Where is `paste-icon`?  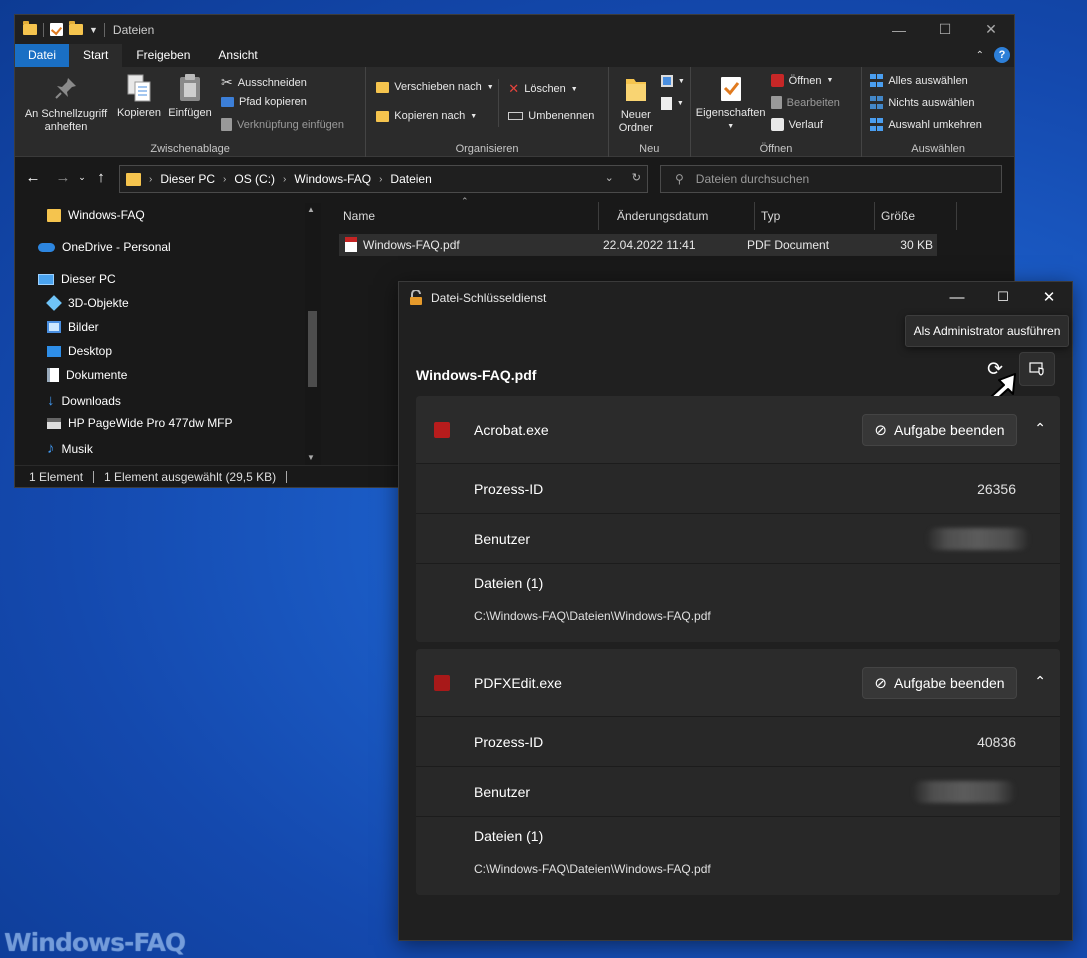 paste-icon is located at coordinates (190, 87).